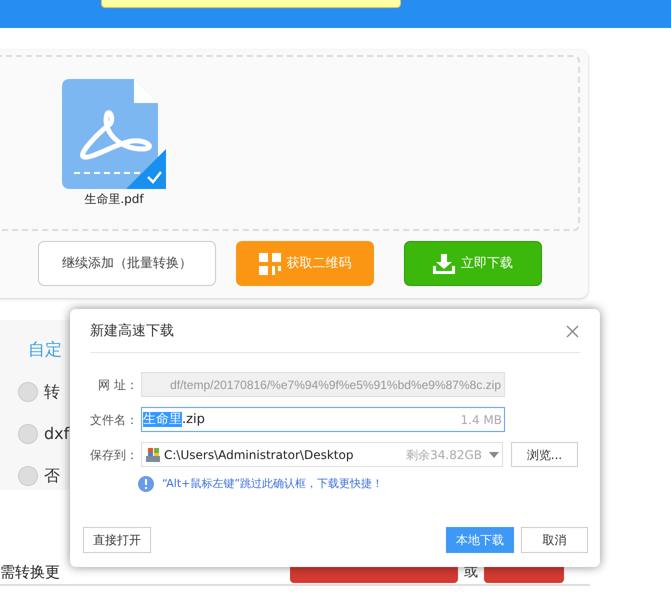 The width and height of the screenshot is (671, 592). Describe the element at coordinates (273, 484) in the screenshot. I see `tip-text: “Alt+鼠标左键”跳过此确认框，下载更快捷！` at that location.